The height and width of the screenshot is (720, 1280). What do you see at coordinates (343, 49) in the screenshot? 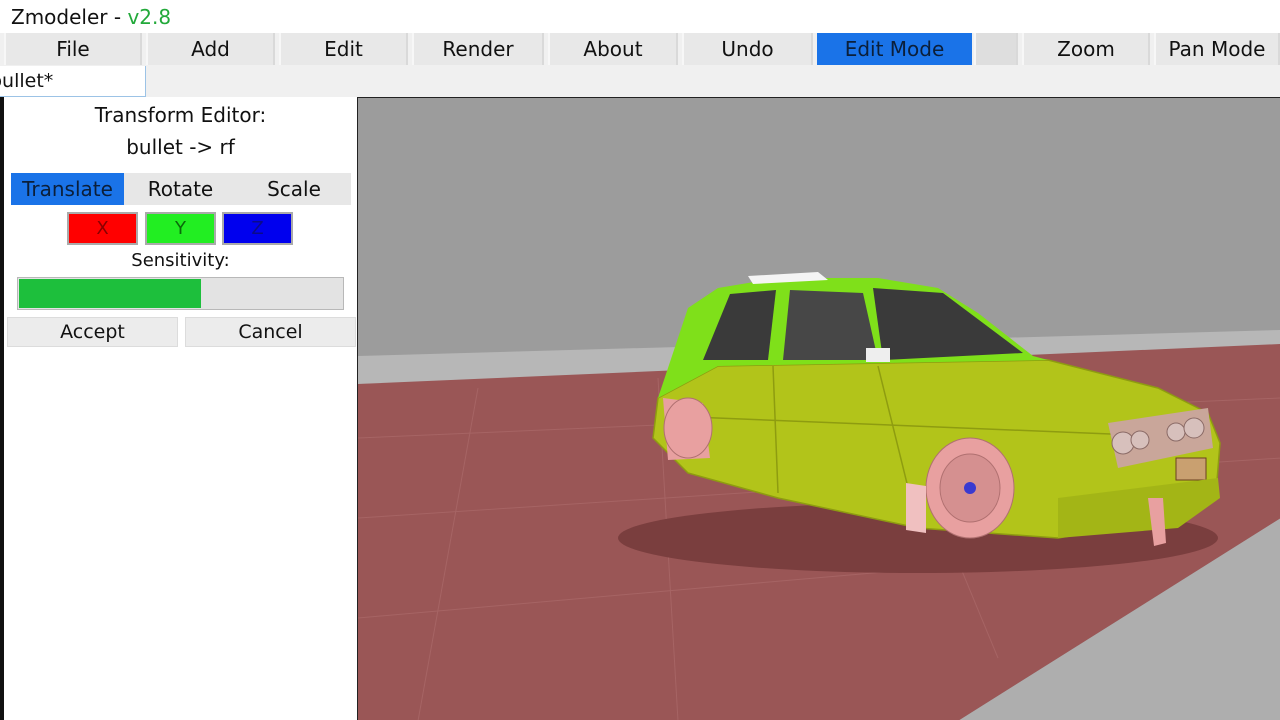
I see `menu-edit-button: Edit` at bounding box center [343, 49].